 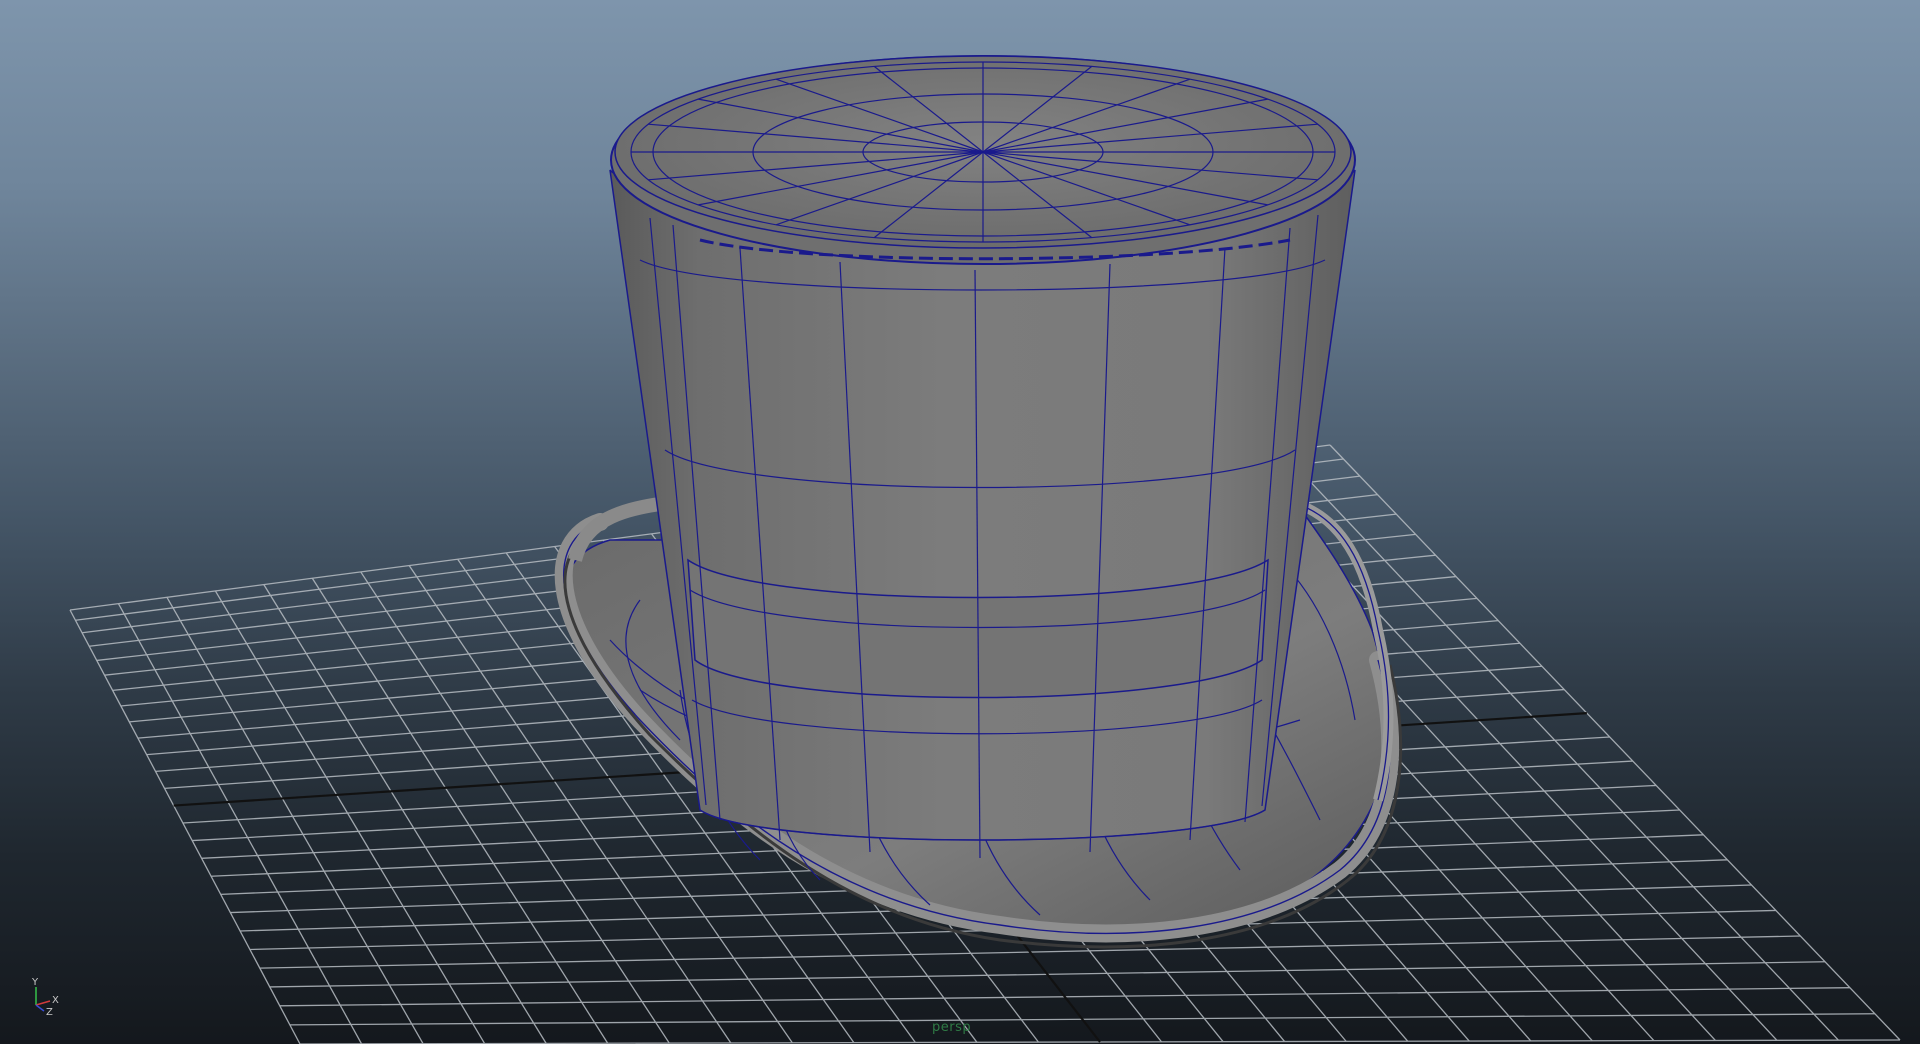 I want to click on hat-top, so click(x=983, y=160).